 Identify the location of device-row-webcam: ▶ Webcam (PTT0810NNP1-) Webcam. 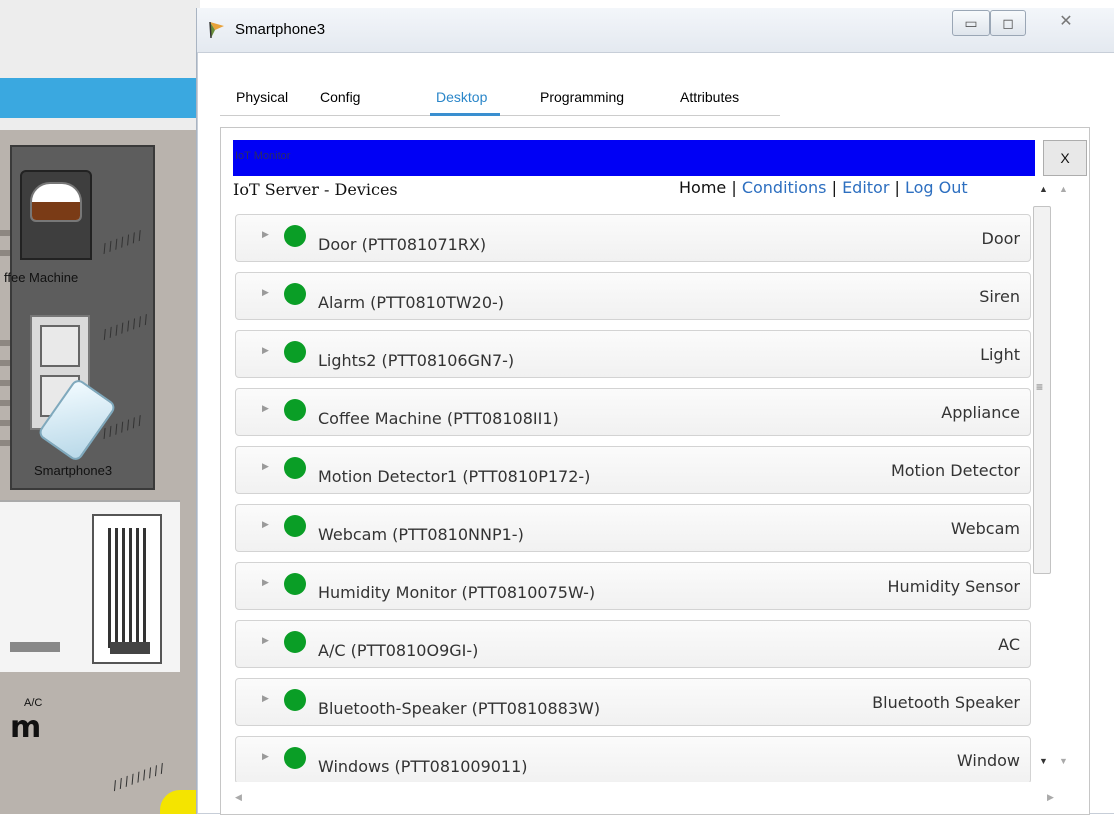
(633, 528).